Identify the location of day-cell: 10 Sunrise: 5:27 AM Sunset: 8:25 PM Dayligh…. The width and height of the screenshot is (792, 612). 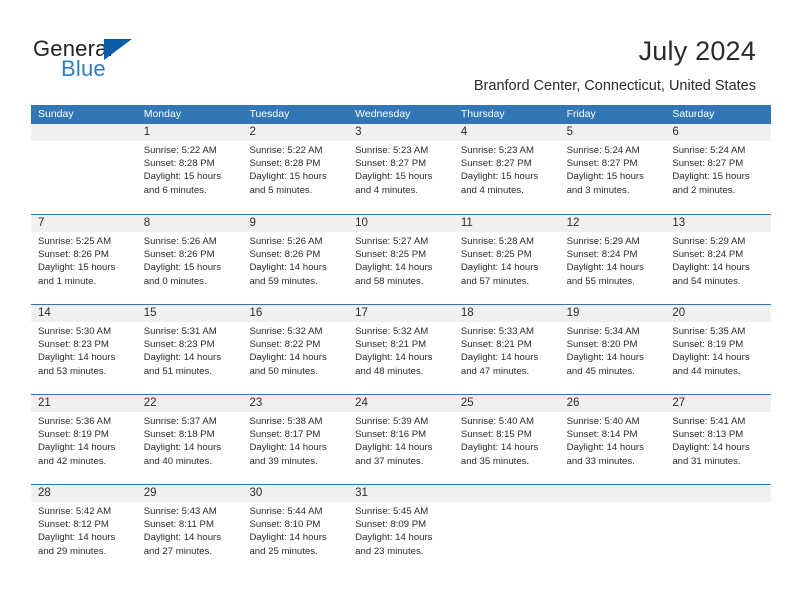
(401, 259).